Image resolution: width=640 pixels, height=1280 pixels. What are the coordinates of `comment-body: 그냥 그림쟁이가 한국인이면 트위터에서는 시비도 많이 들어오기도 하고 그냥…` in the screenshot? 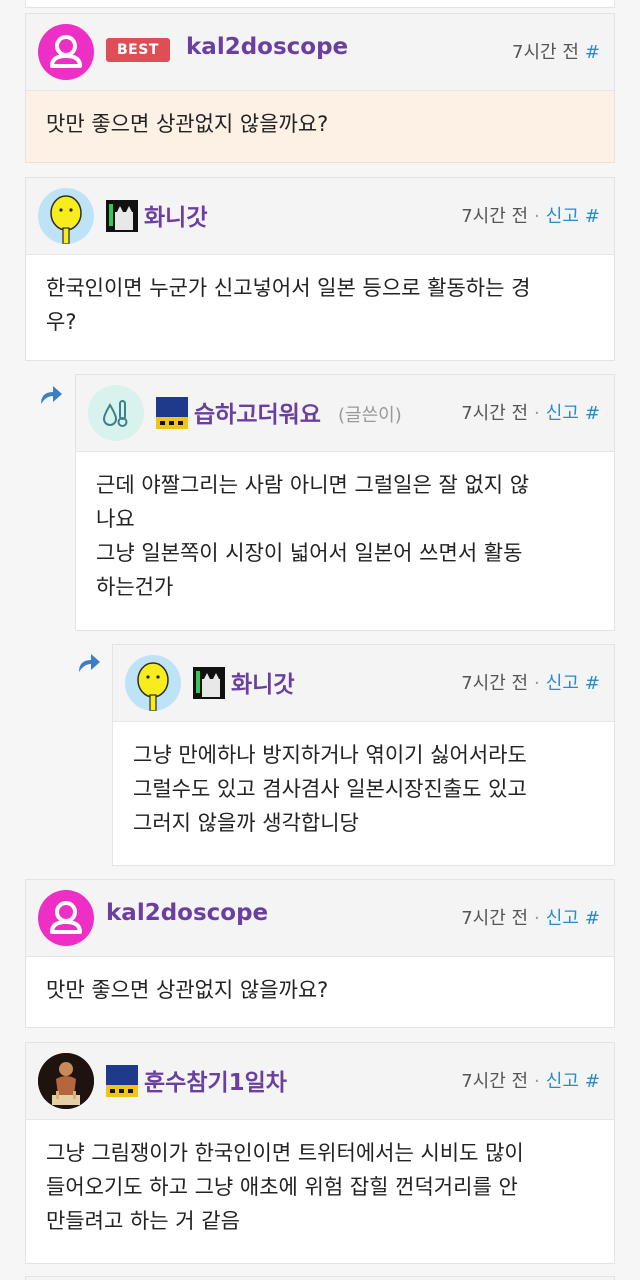 It's located at (320, 1191).